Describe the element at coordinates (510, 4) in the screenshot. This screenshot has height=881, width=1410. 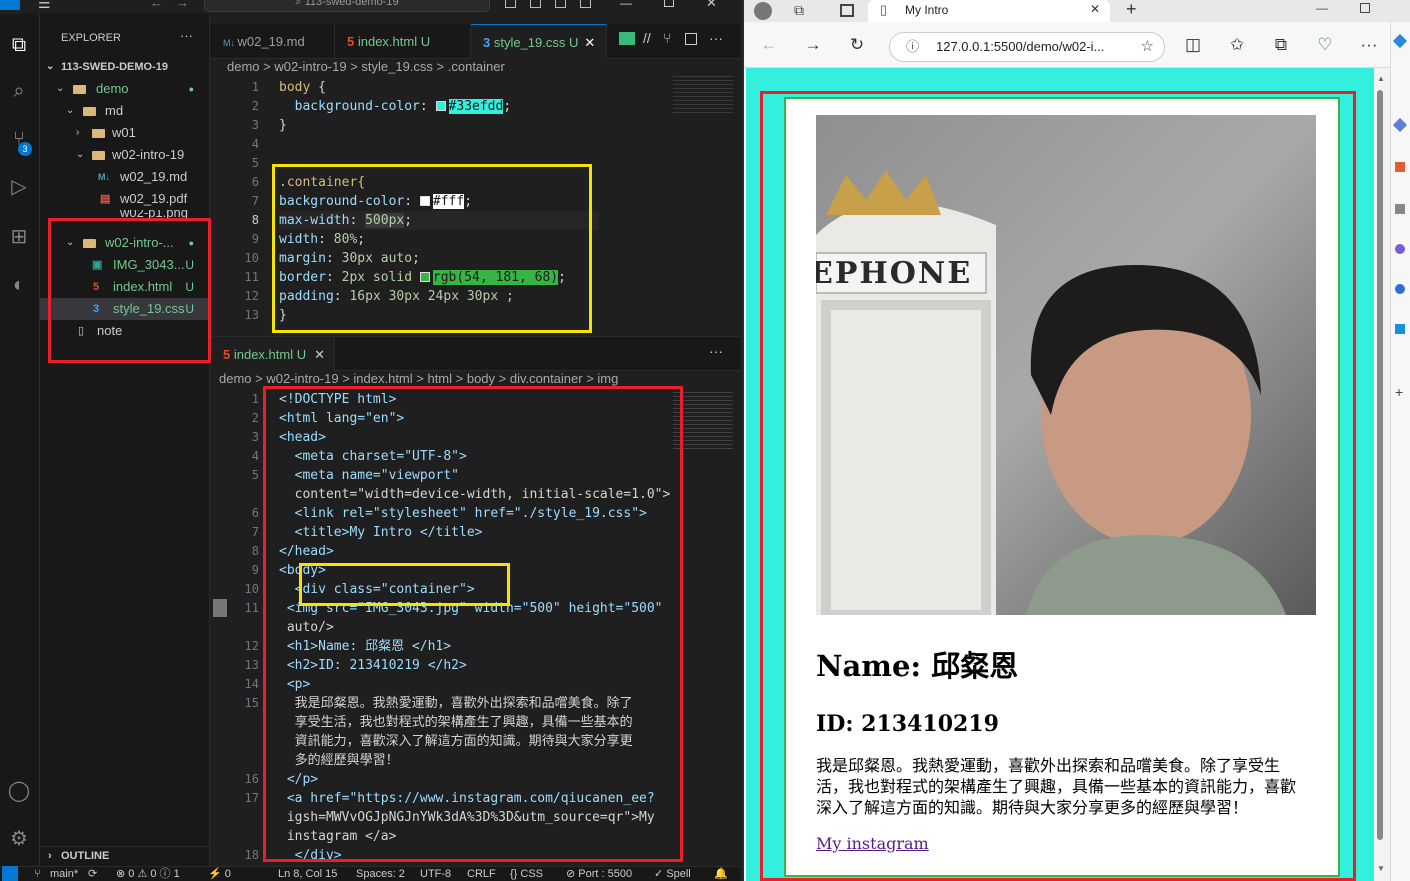
I see `toggle-sidebar-icon` at that location.